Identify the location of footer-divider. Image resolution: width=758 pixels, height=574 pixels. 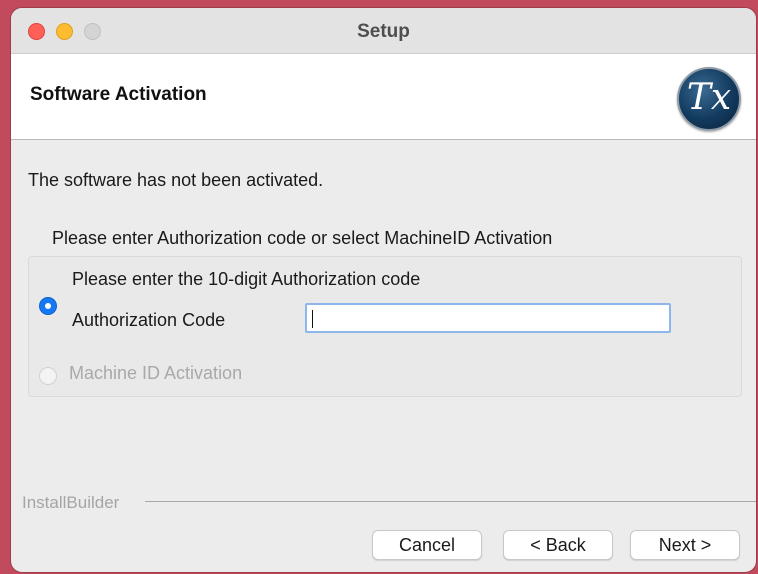
(450, 501).